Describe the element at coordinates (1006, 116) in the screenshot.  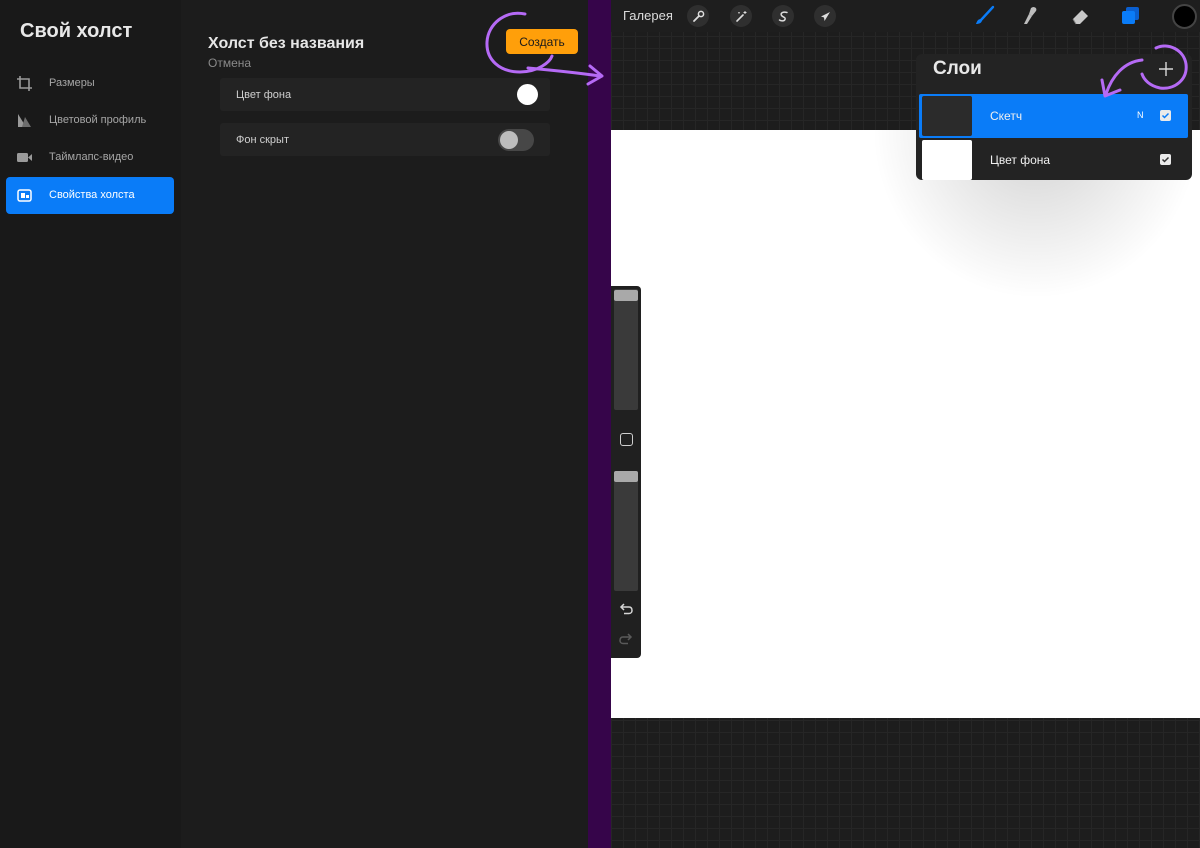
I see `layer-name: Скетч` at that location.